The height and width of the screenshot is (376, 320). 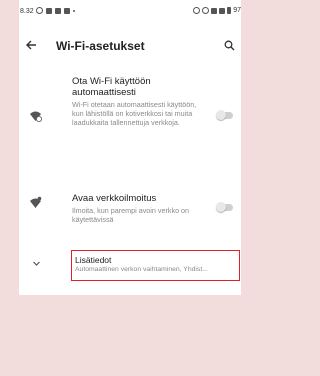 What do you see at coordinates (93, 260) in the screenshot?
I see `advanced-title: Lisätiedot` at bounding box center [93, 260].